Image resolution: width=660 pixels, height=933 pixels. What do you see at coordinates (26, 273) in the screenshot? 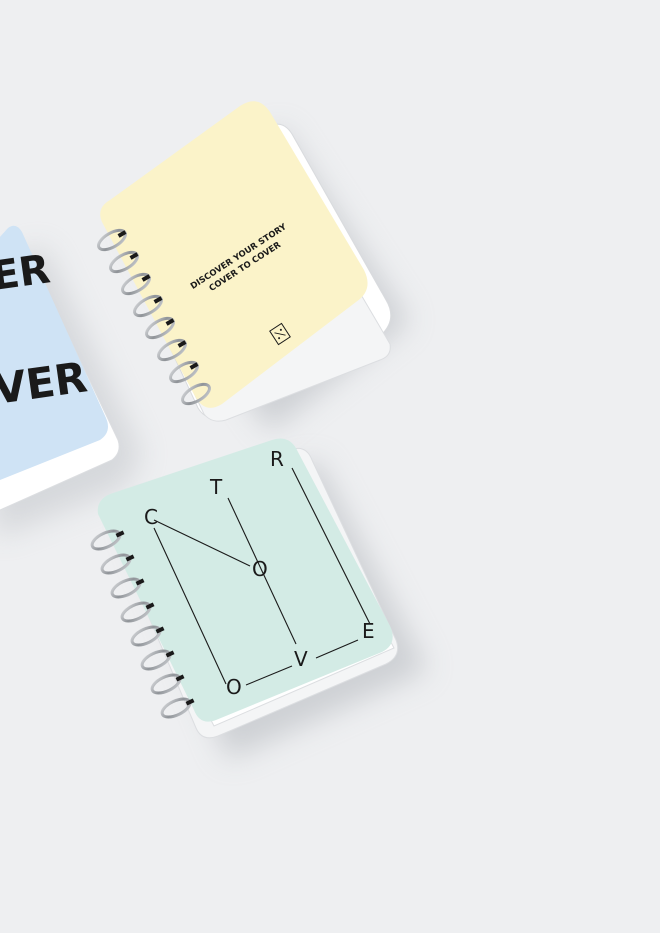
I see `blue-cover-line-1: ER` at bounding box center [26, 273].